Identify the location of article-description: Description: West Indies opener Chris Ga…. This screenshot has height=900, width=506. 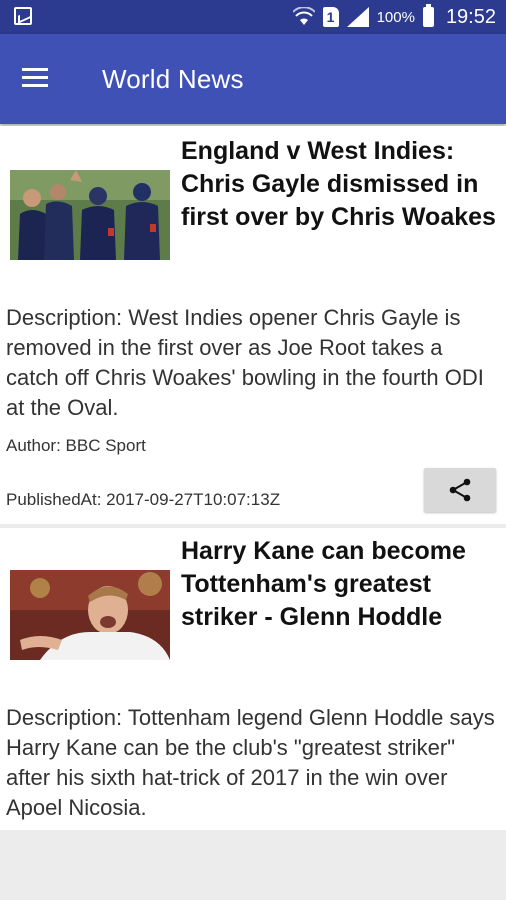
(245, 362).